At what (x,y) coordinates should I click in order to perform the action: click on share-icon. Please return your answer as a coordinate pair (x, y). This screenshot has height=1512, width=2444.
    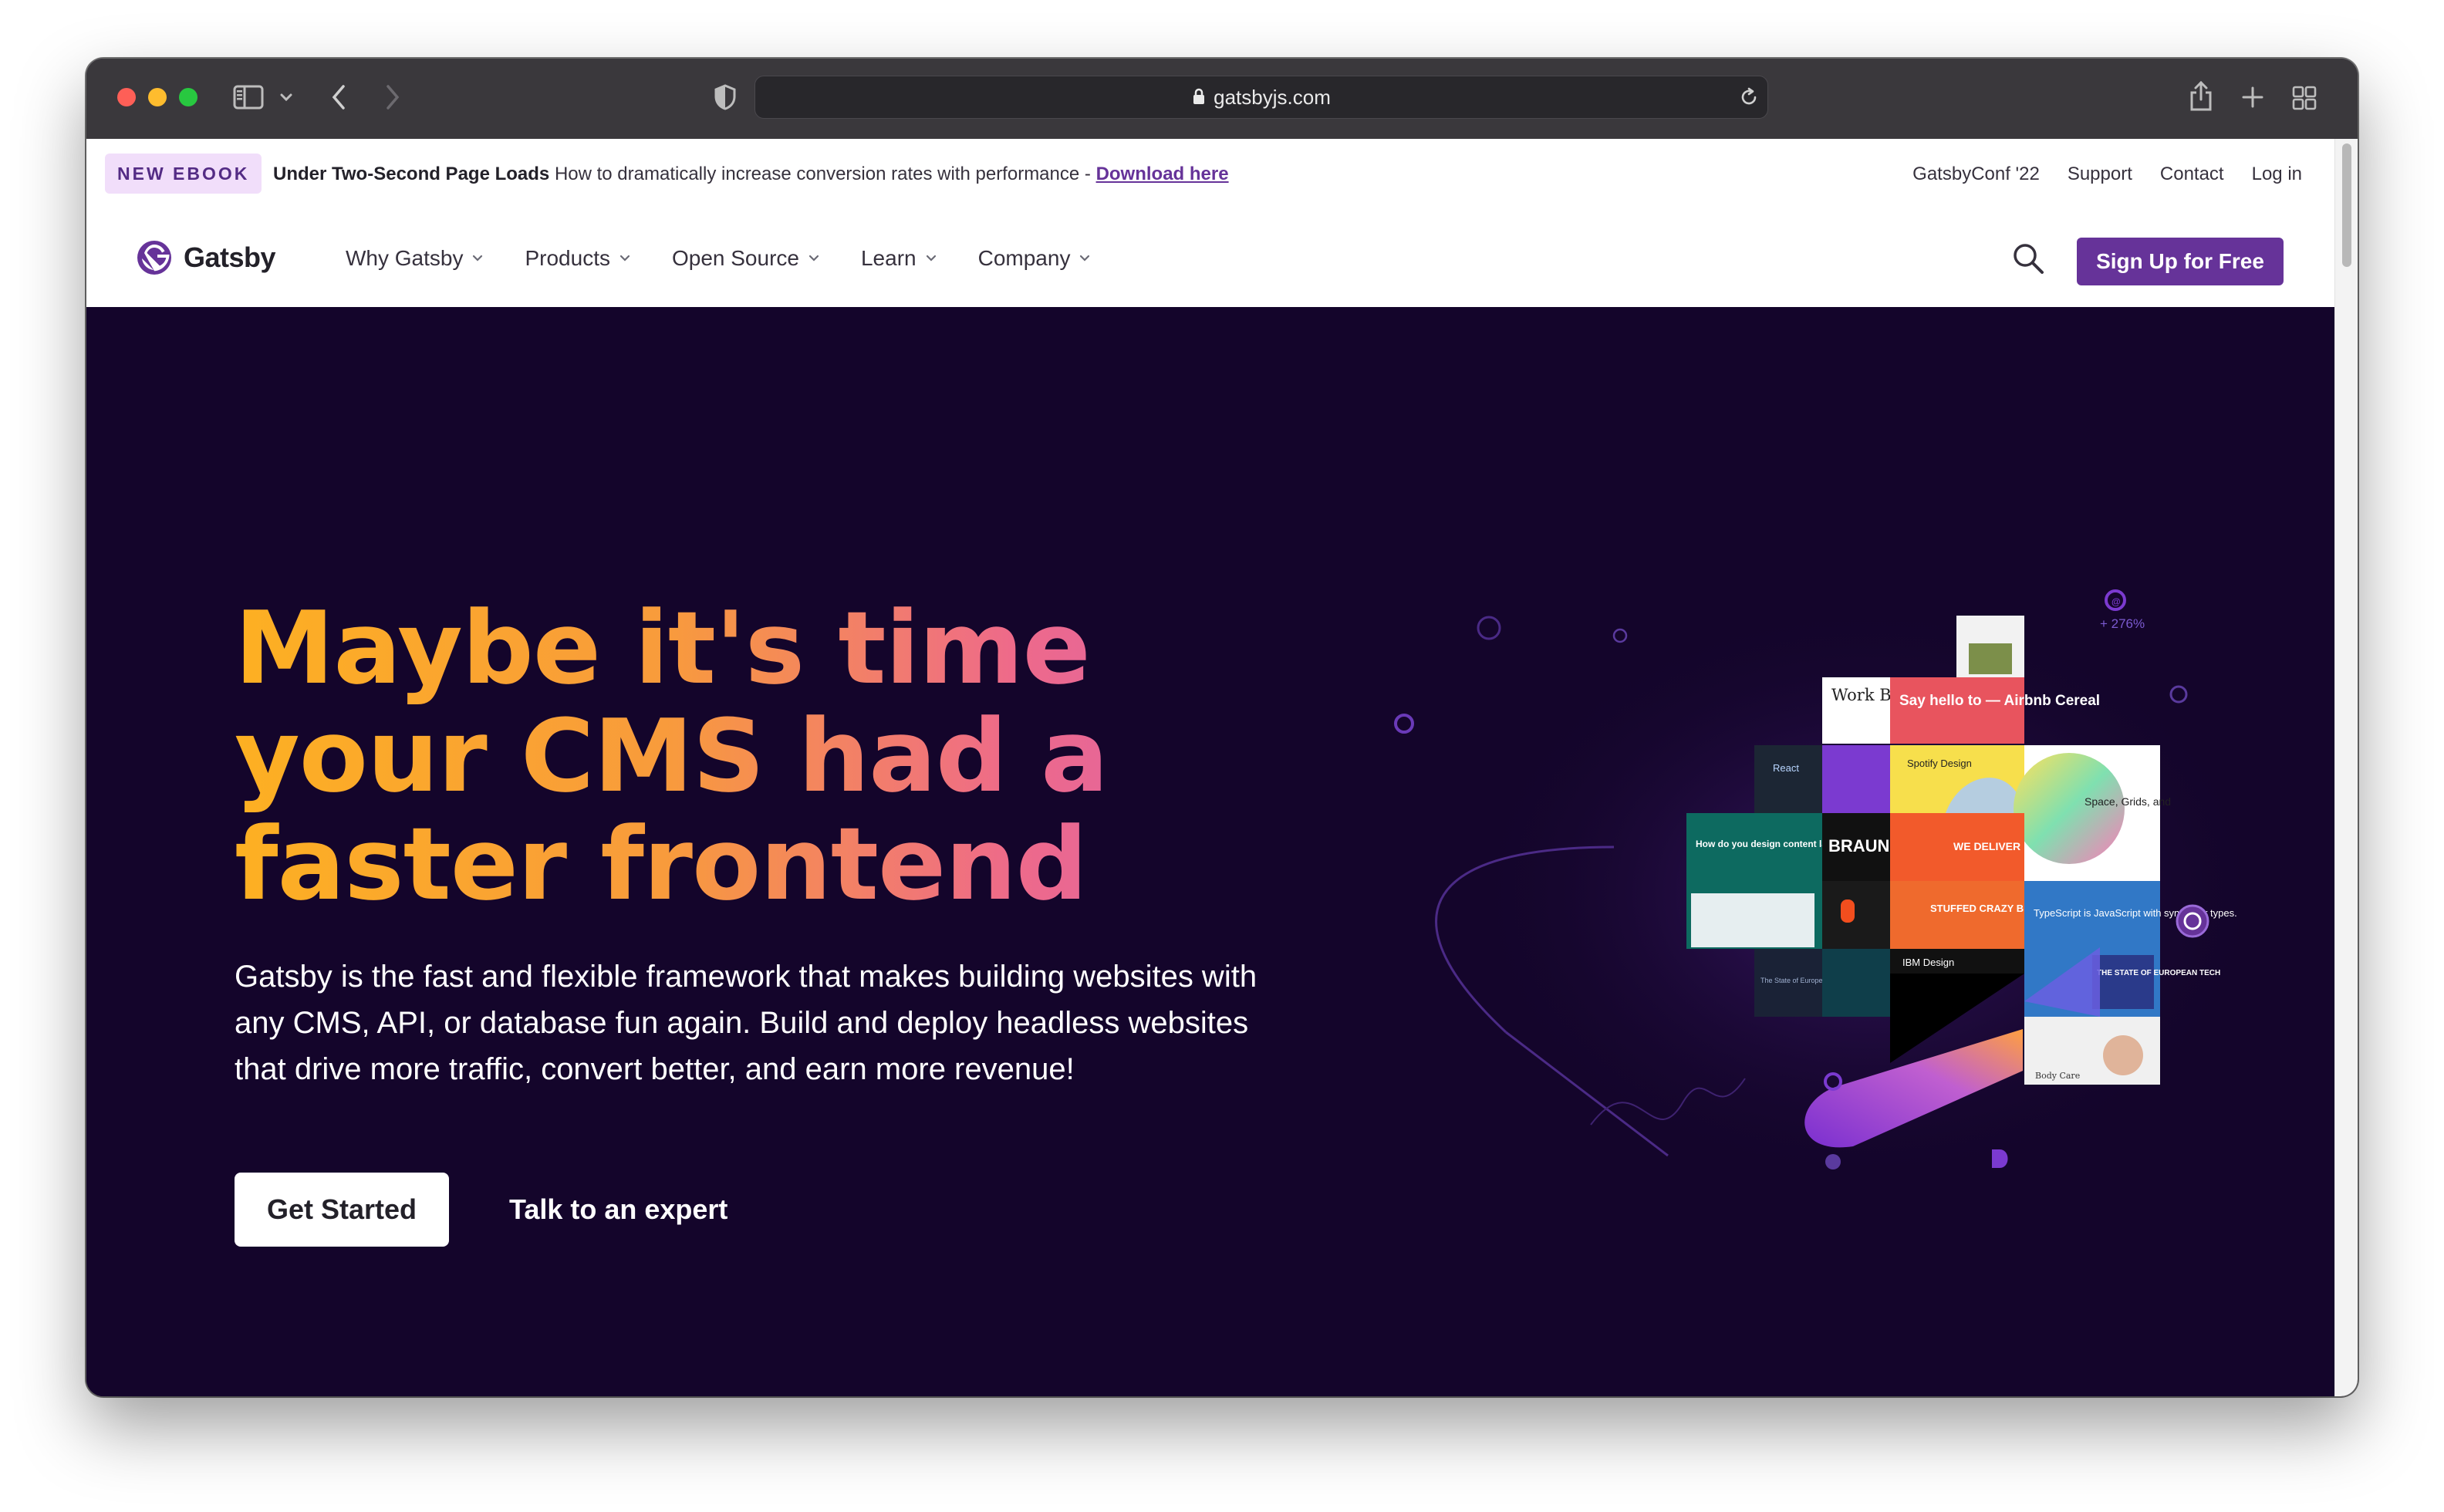
    Looking at the image, I should click on (2201, 96).